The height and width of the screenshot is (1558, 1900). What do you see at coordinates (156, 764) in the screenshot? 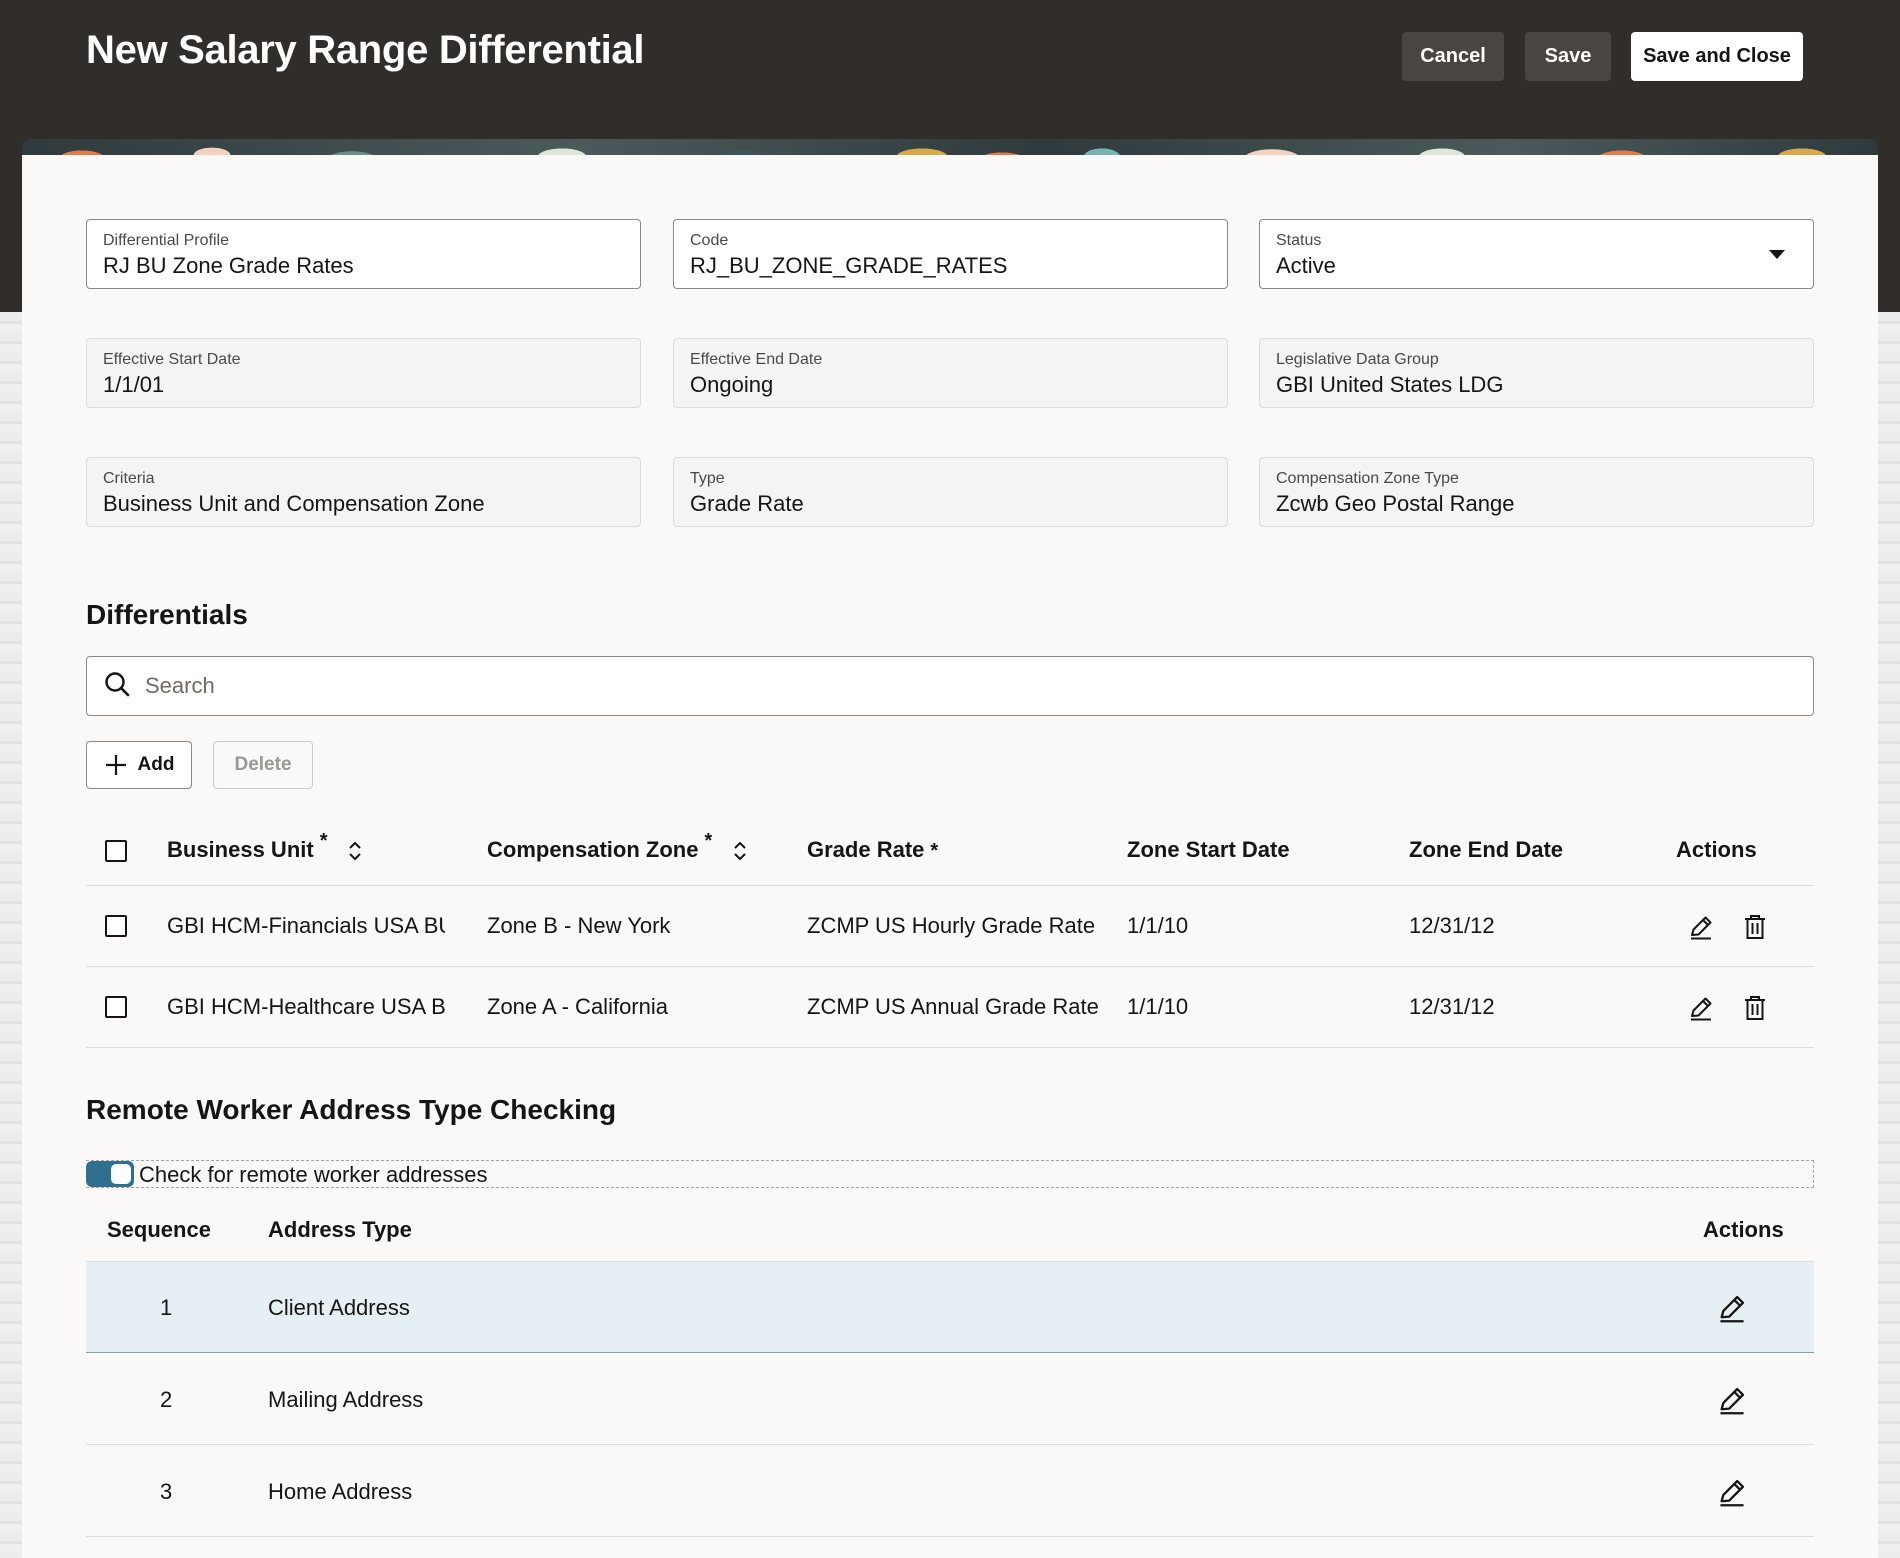
I see `add-label: Add` at bounding box center [156, 764].